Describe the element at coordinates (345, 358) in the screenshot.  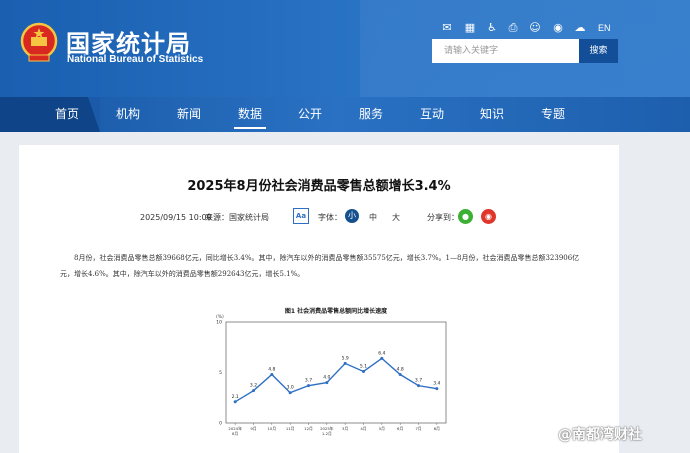
I see `data-label-6: 5.9` at that location.